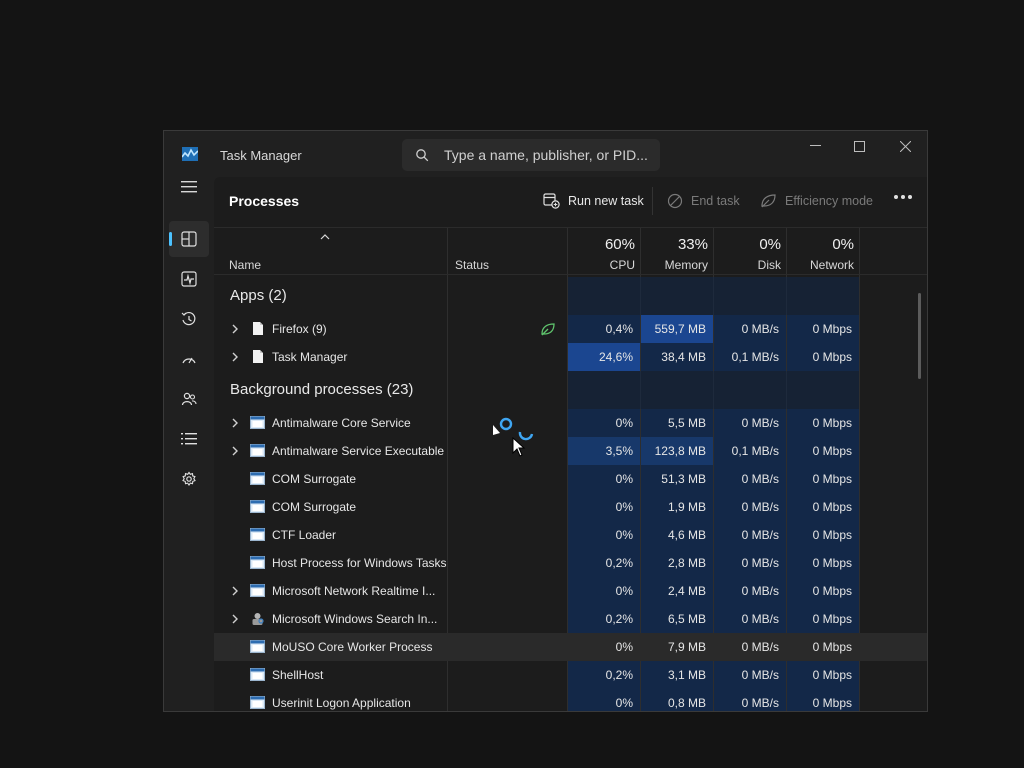  Describe the element at coordinates (261, 155) in the screenshot. I see `window-title: Task Manager` at that location.